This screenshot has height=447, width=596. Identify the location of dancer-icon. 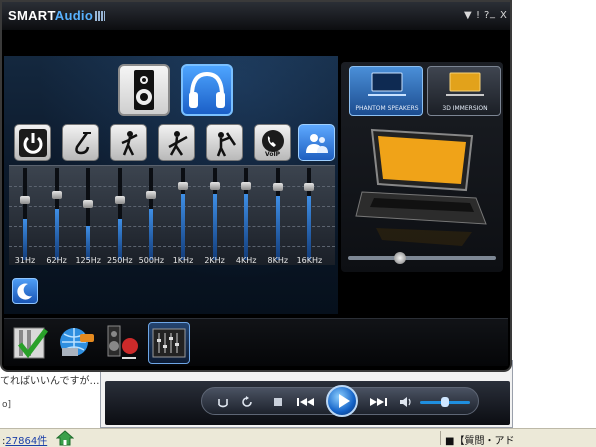
(129, 143).